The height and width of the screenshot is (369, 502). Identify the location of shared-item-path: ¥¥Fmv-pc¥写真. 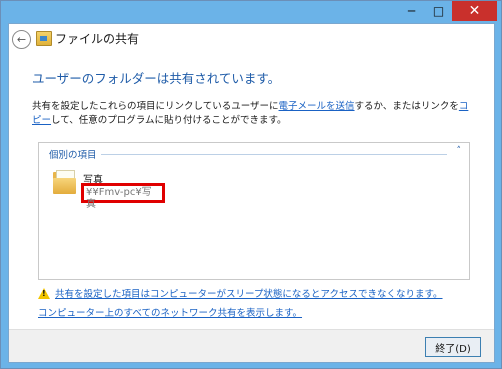
(123, 196).